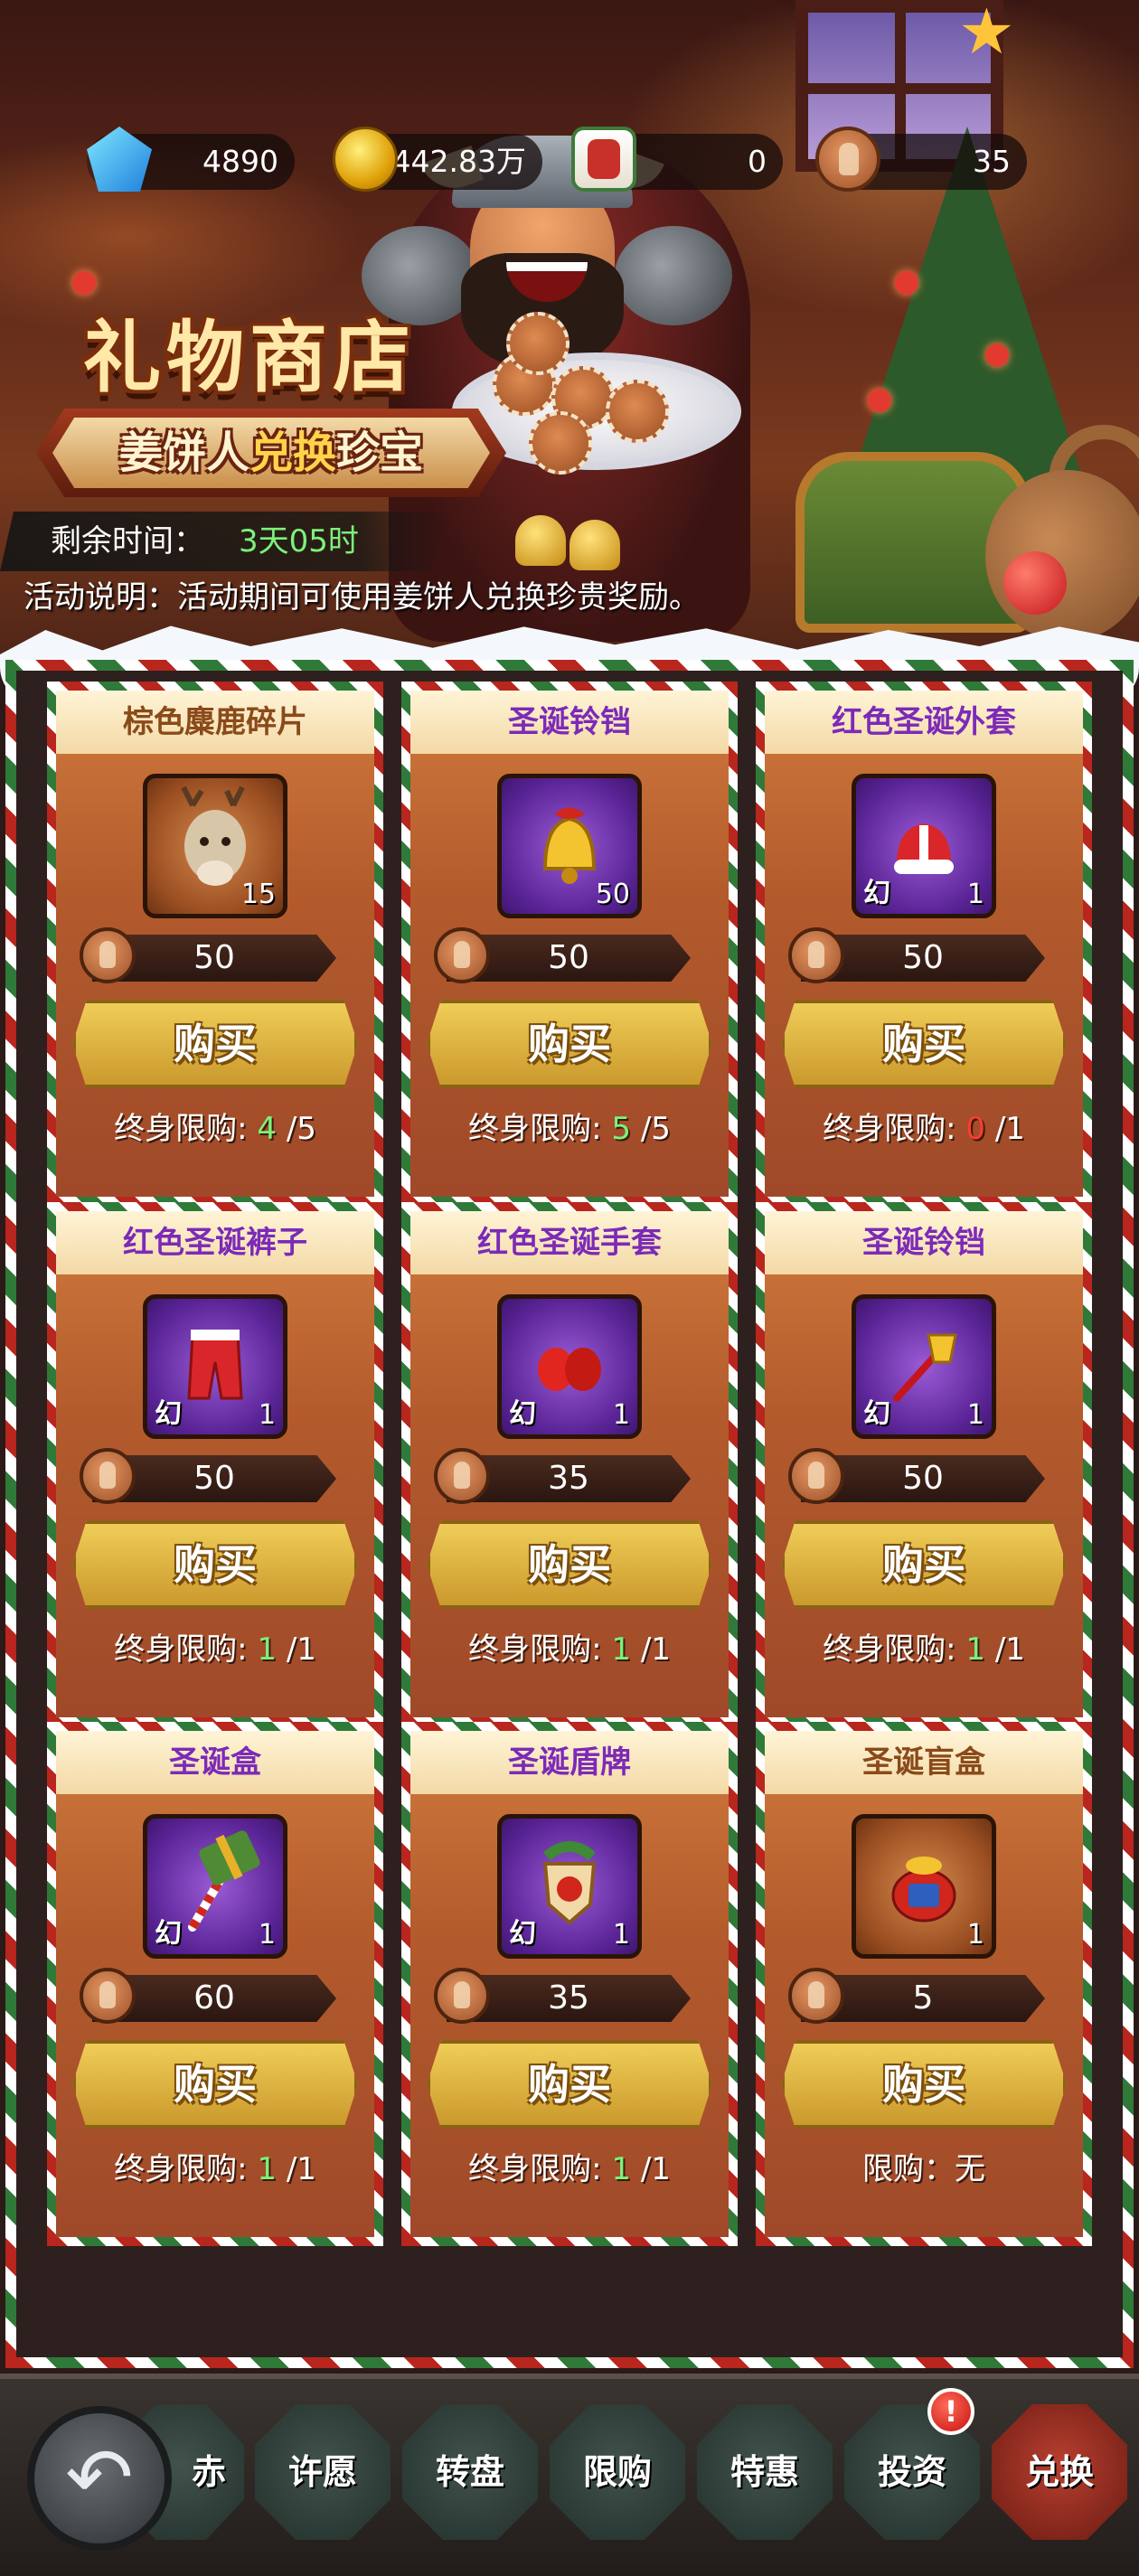  I want to click on tab-exchange-label: 兑换, so click(1059, 2472).